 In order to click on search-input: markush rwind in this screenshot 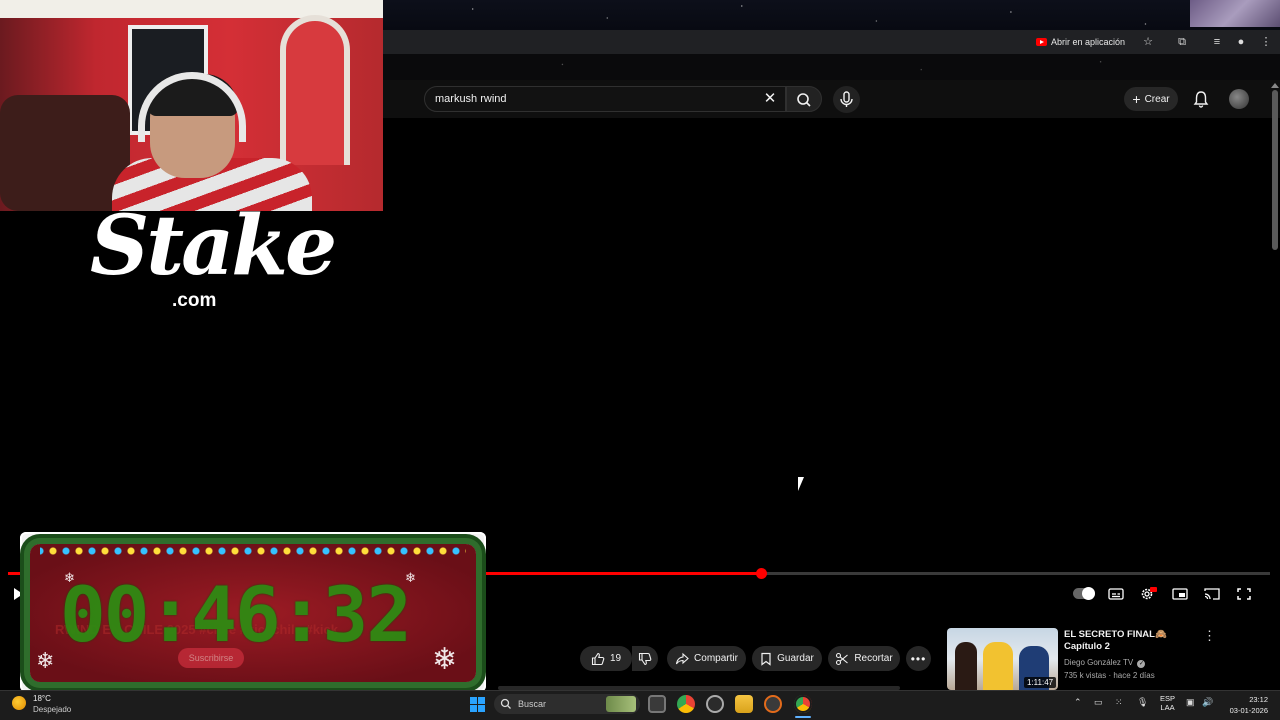, I will do `click(605, 99)`.